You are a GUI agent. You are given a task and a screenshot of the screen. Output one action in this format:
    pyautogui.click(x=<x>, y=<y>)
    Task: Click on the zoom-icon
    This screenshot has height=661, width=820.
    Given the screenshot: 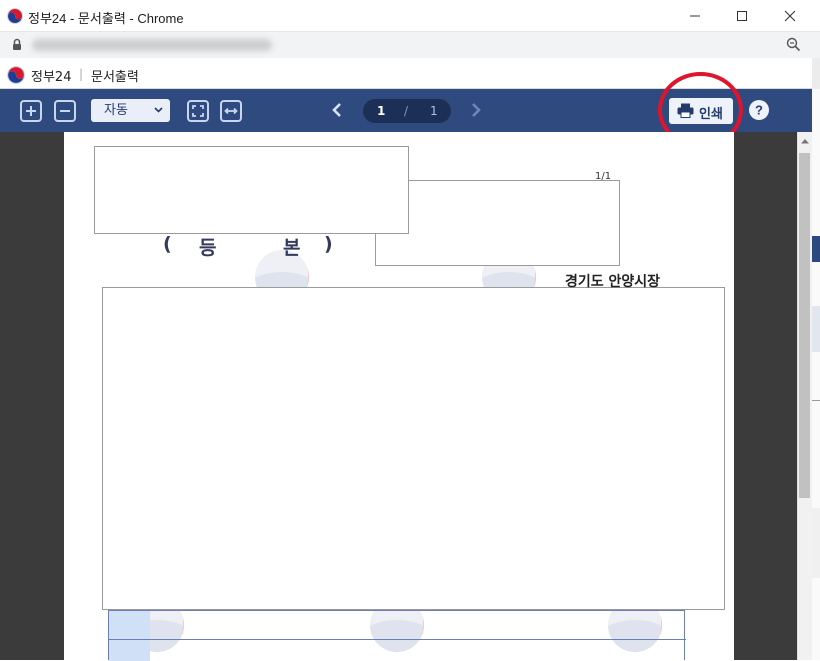 What is the action you would take?
    pyautogui.click(x=793, y=44)
    